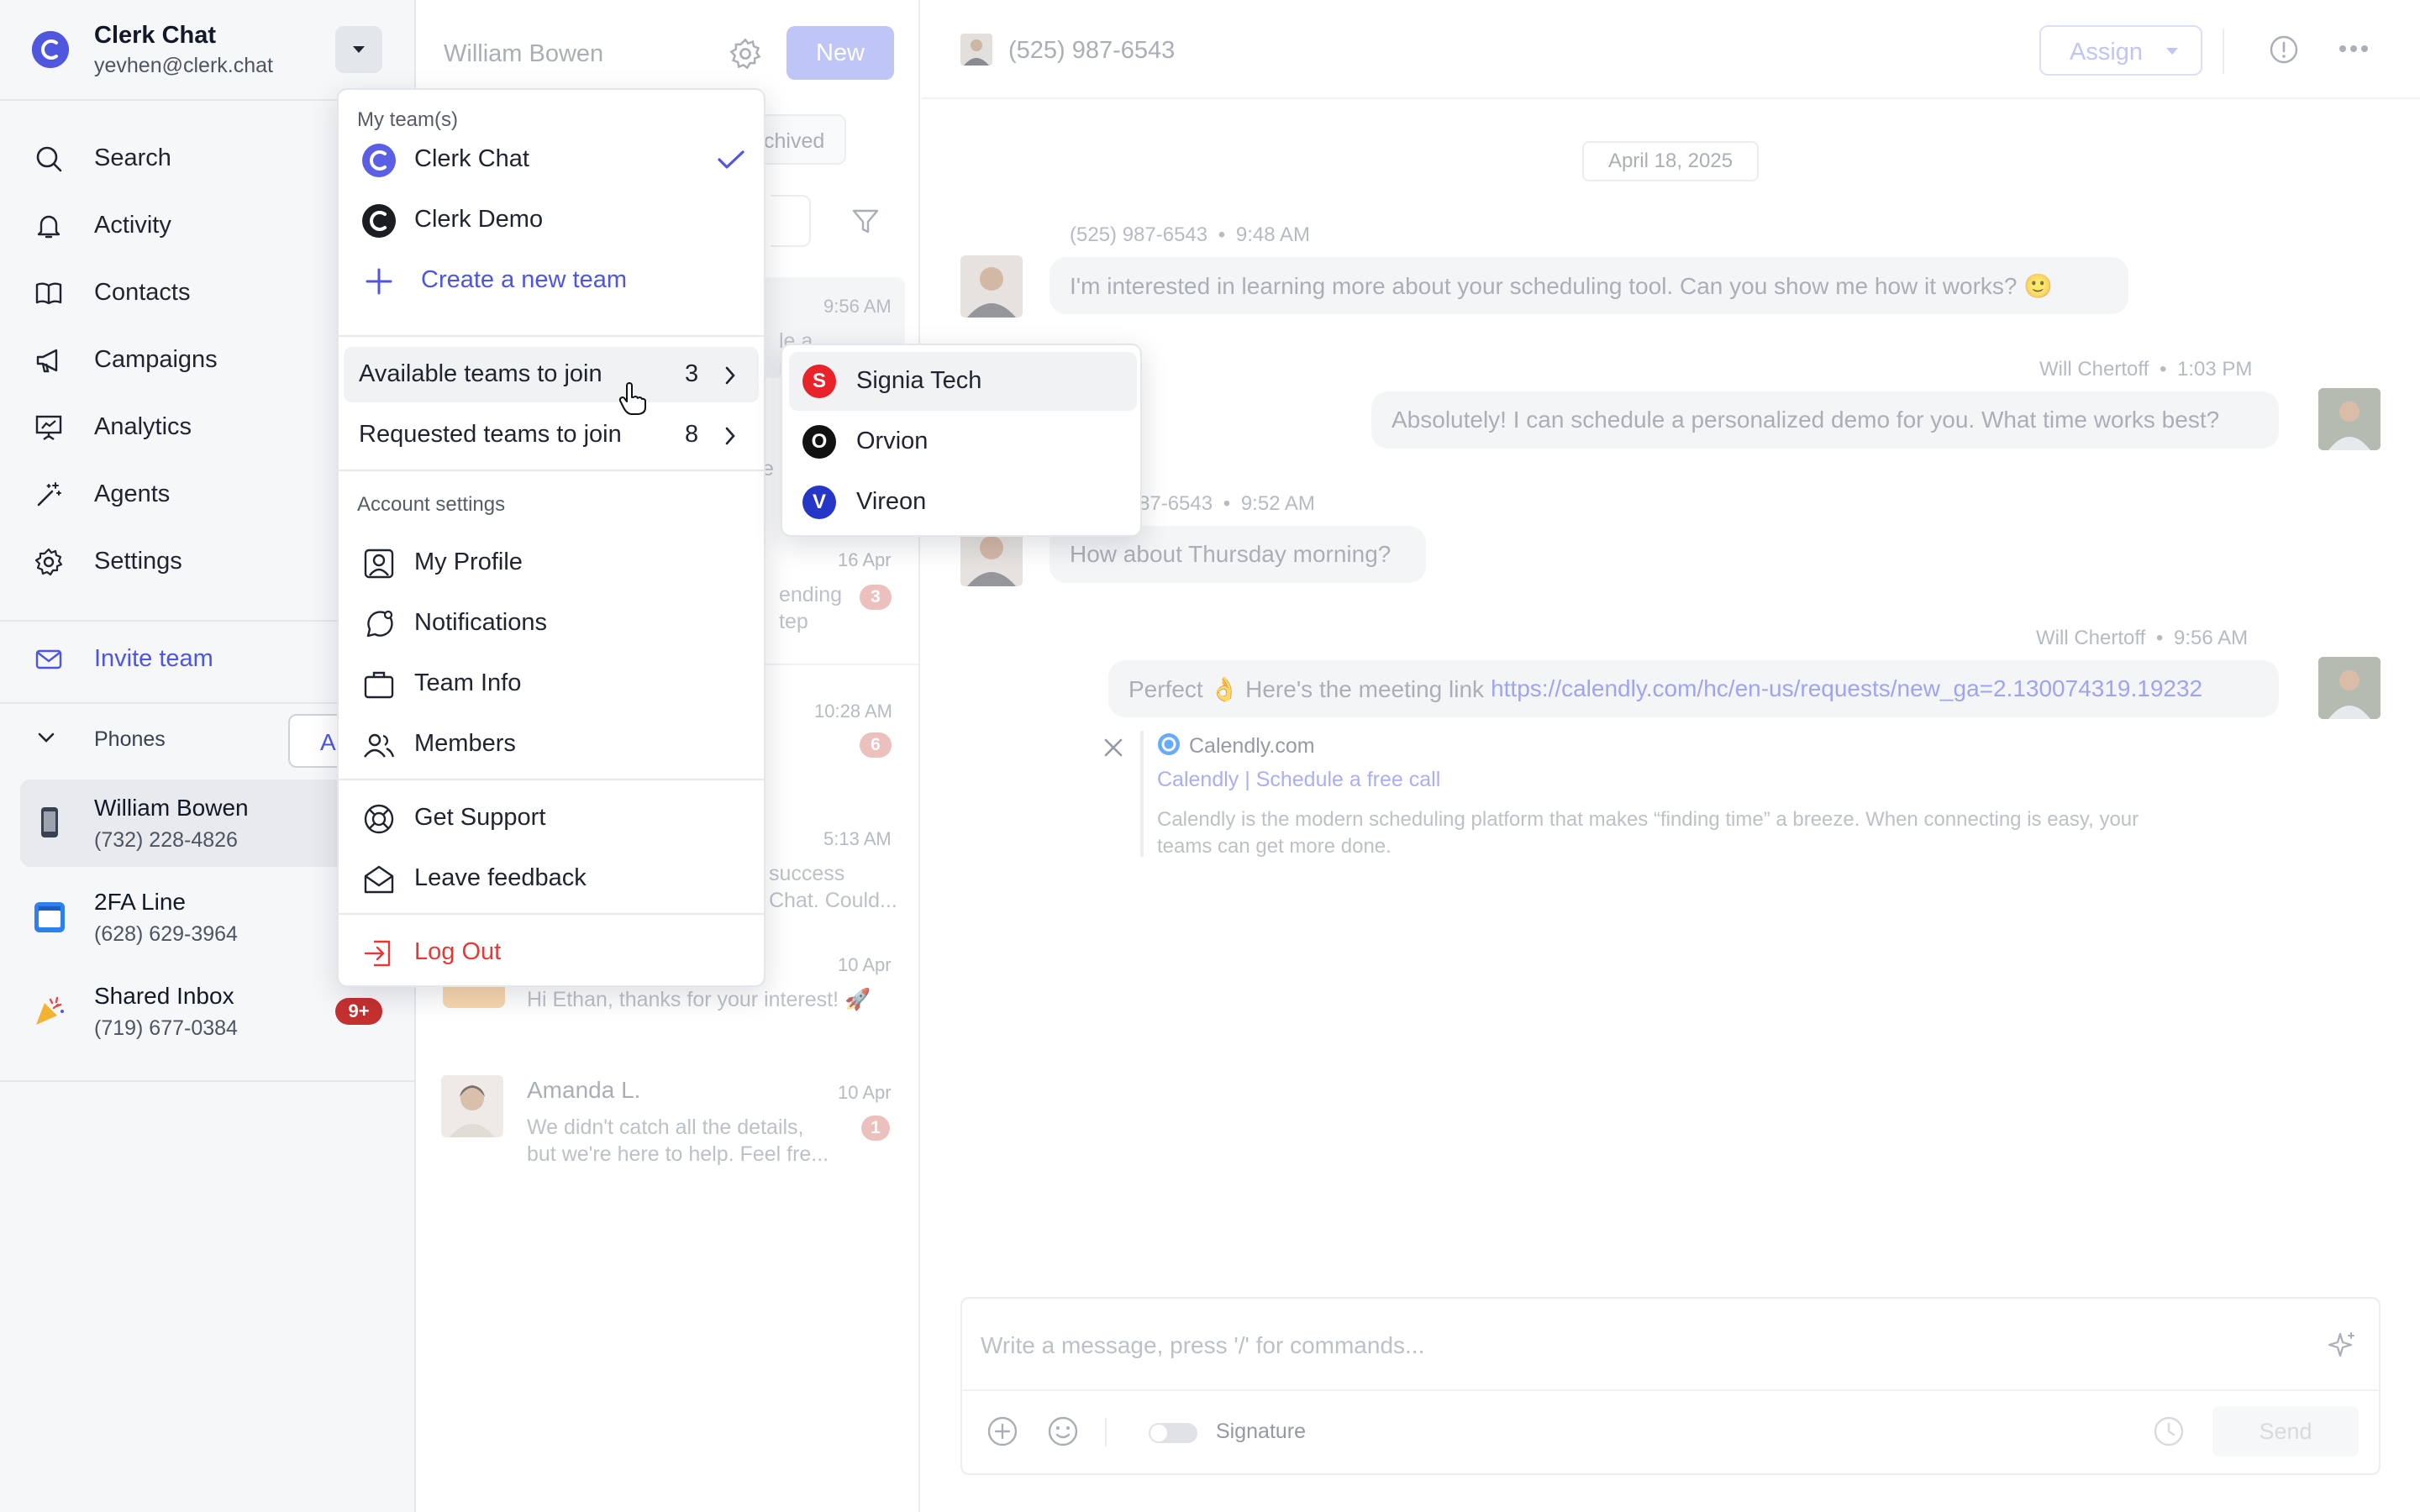  Describe the element at coordinates (1142, 794) in the screenshot. I see `preview-bar` at that location.